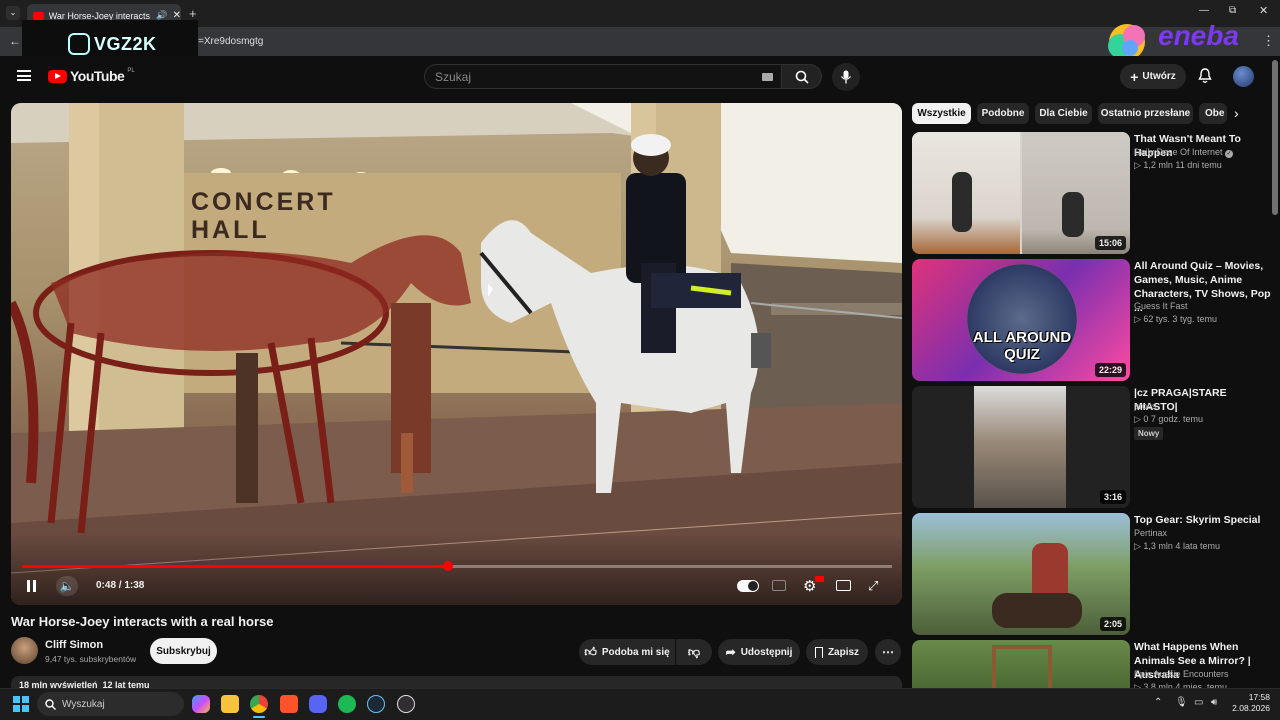 The image size is (1280, 720). Describe the element at coordinates (183, 651) in the screenshot. I see `subscribe-button: Subskrybuj` at that location.